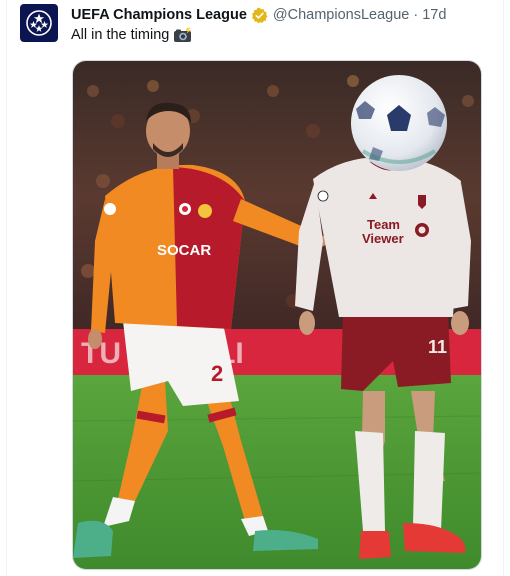 The width and height of the screenshot is (510, 576). Describe the element at coordinates (399, 123) in the screenshot. I see `football` at that location.